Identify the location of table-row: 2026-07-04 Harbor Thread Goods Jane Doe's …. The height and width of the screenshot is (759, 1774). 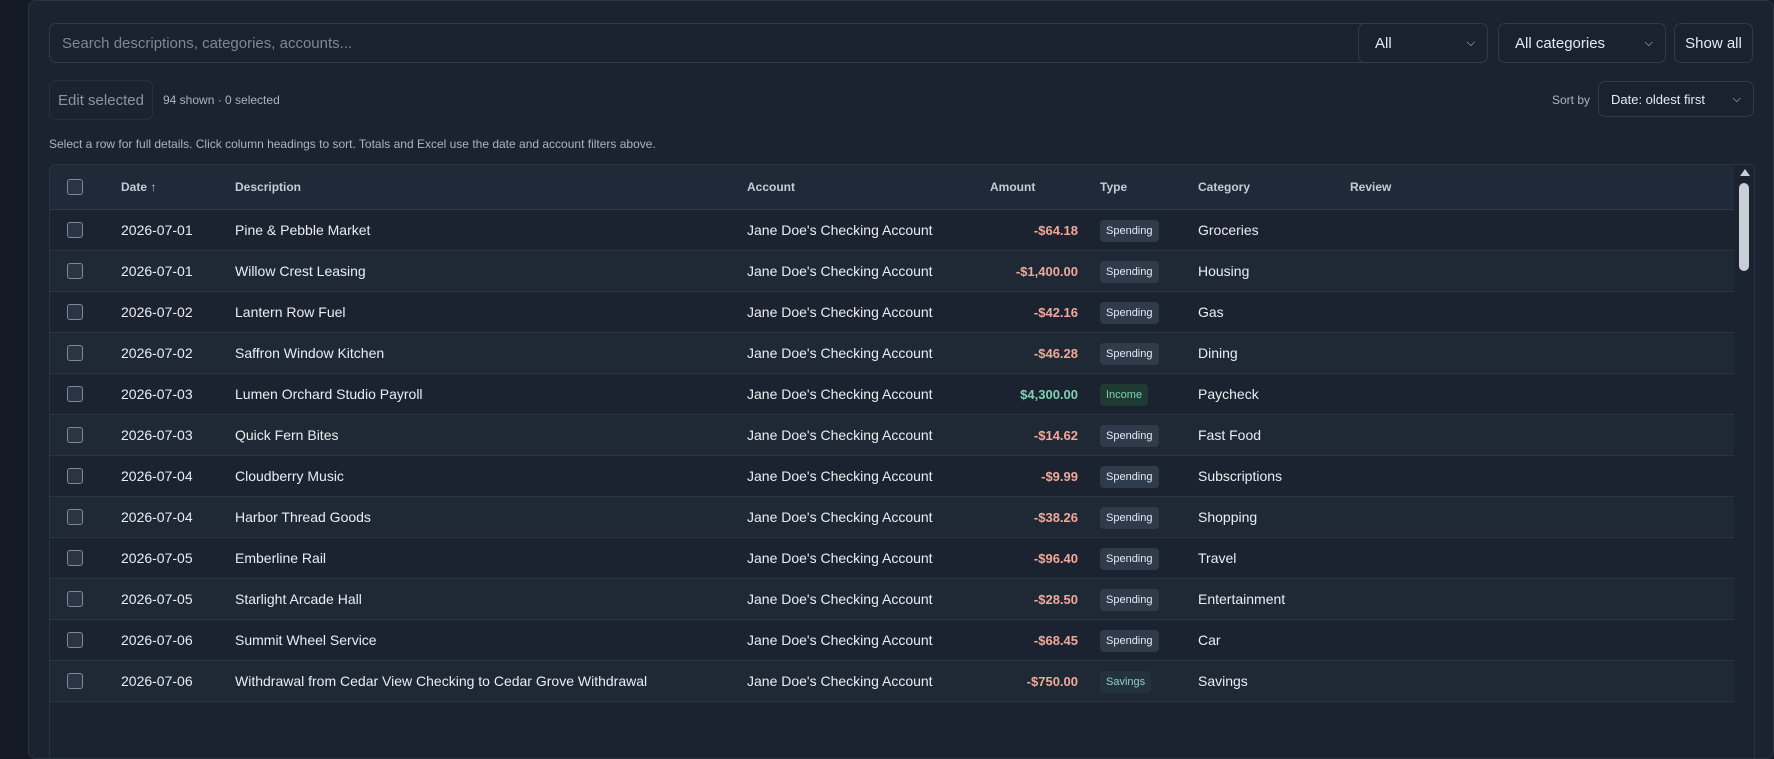
(893, 517).